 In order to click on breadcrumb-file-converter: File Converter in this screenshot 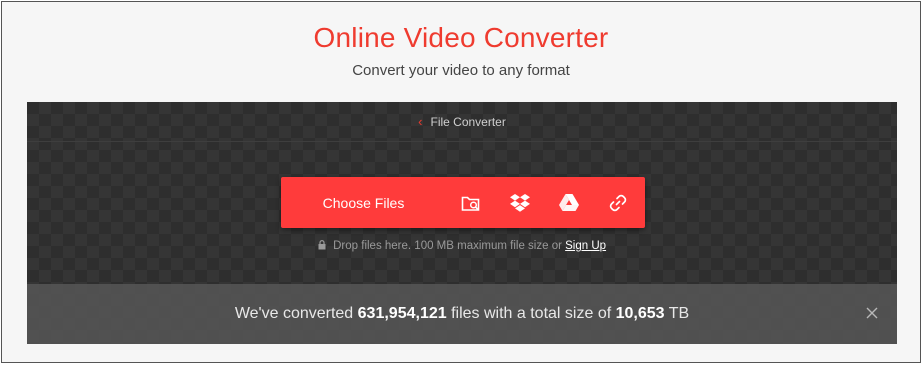, I will do `click(467, 122)`.